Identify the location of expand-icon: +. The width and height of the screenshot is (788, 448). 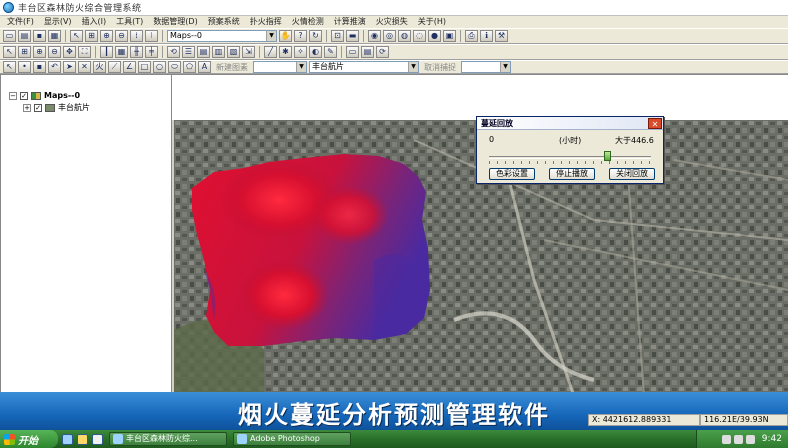
(27, 107).